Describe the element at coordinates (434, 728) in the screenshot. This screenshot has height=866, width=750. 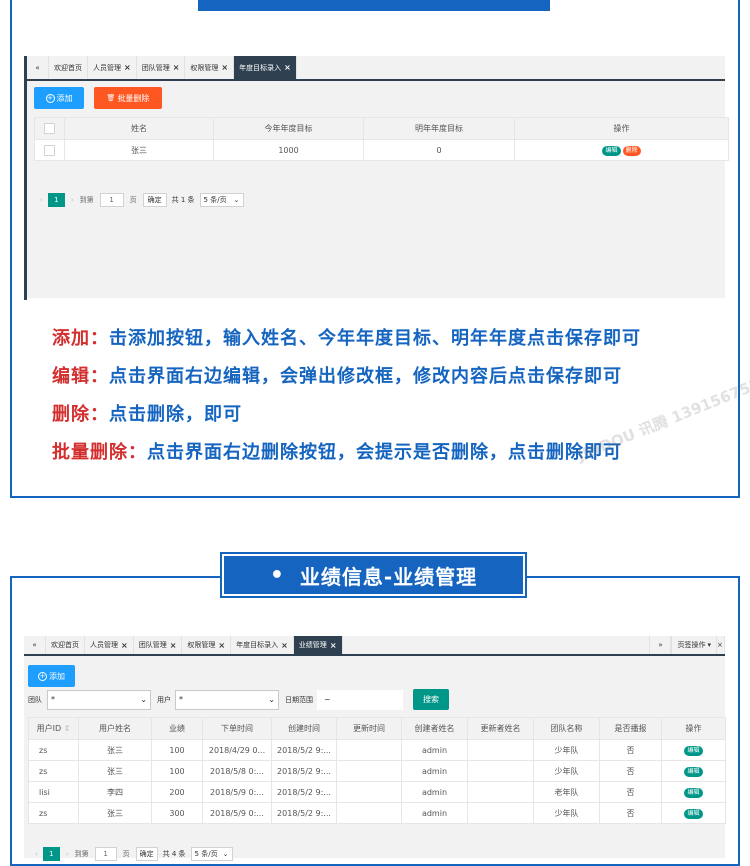
I see `col-header: 创建者姓名` at that location.